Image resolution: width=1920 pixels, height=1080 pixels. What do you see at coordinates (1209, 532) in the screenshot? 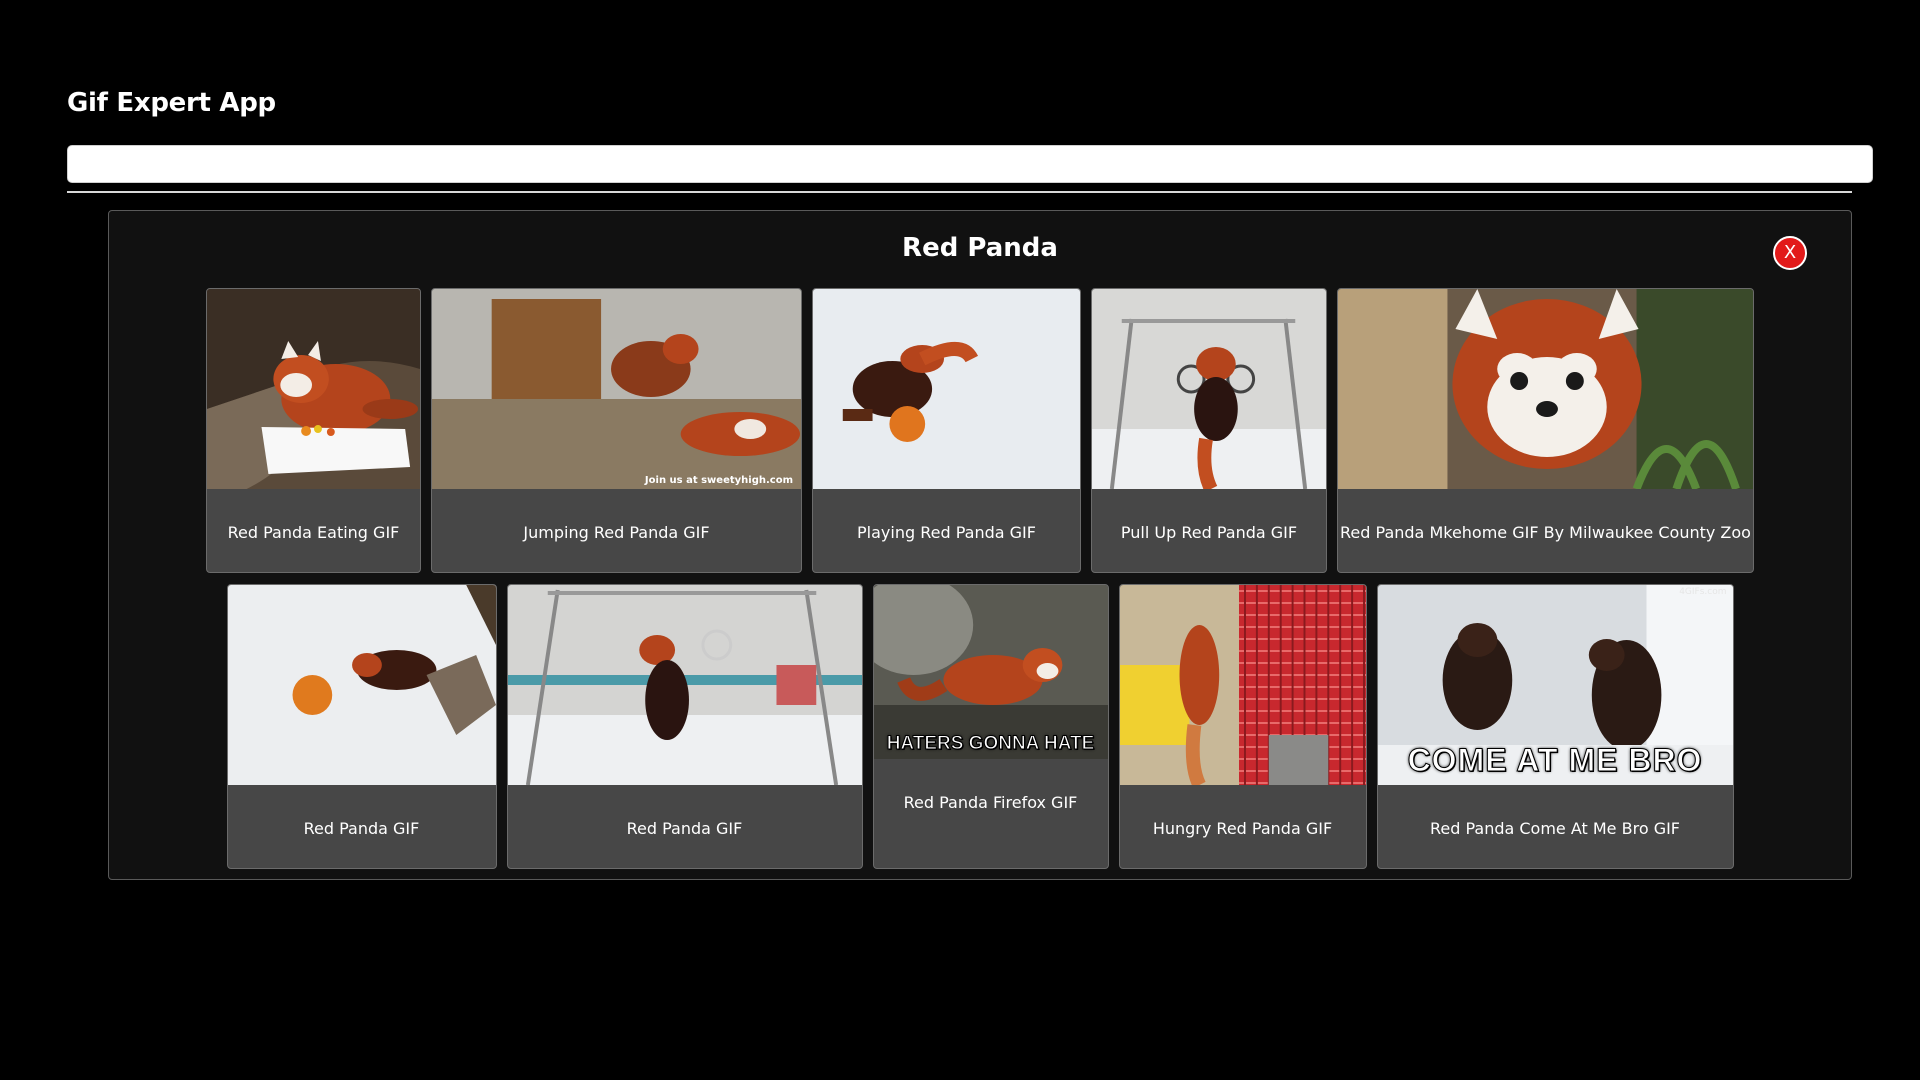
I see `gif-title: Pull Up Red Panda GIF` at bounding box center [1209, 532].